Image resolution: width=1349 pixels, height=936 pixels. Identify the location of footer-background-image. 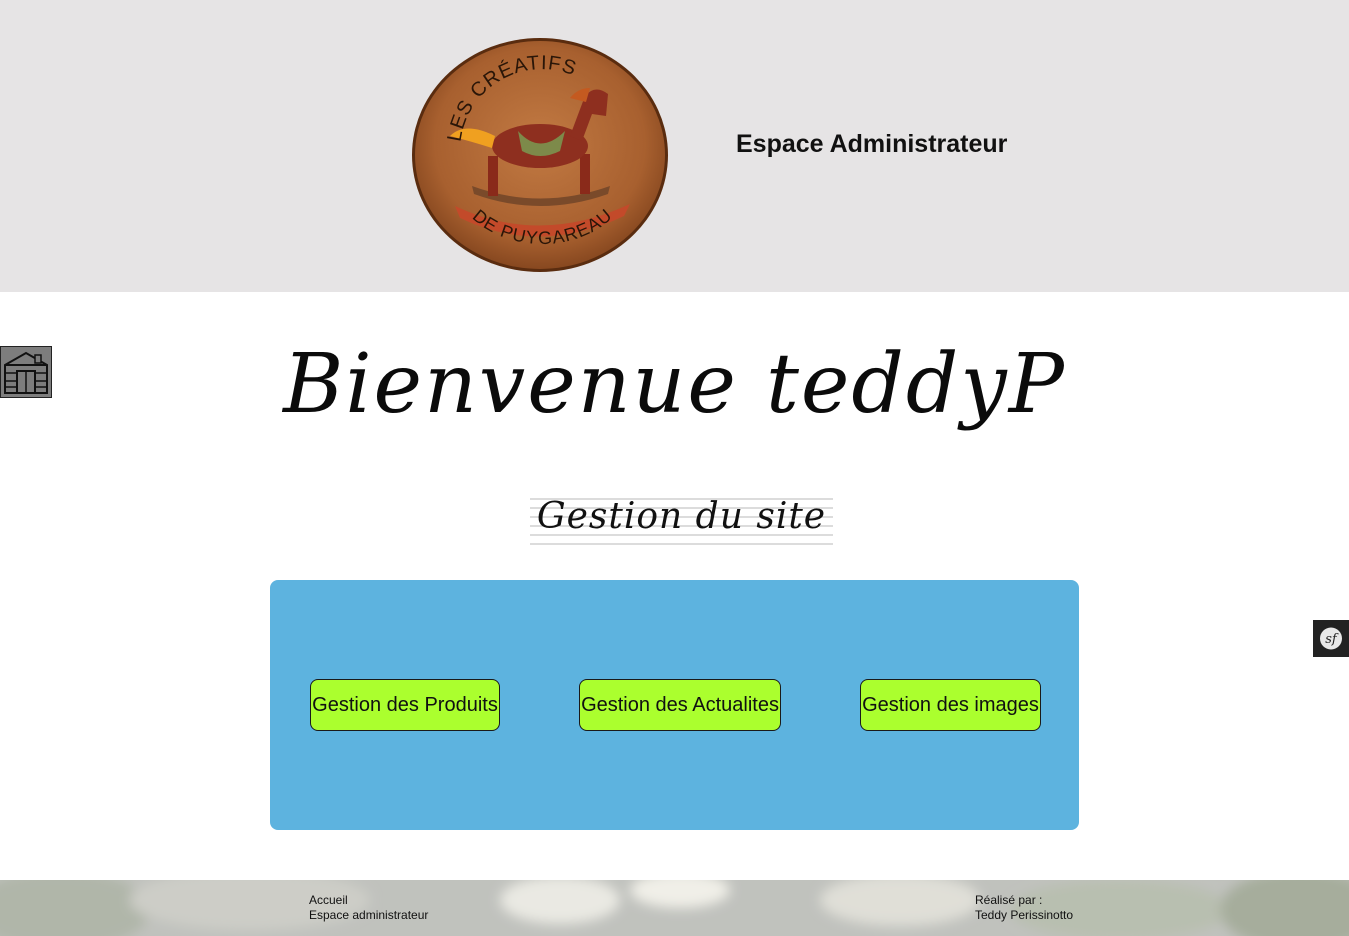
(674, 908).